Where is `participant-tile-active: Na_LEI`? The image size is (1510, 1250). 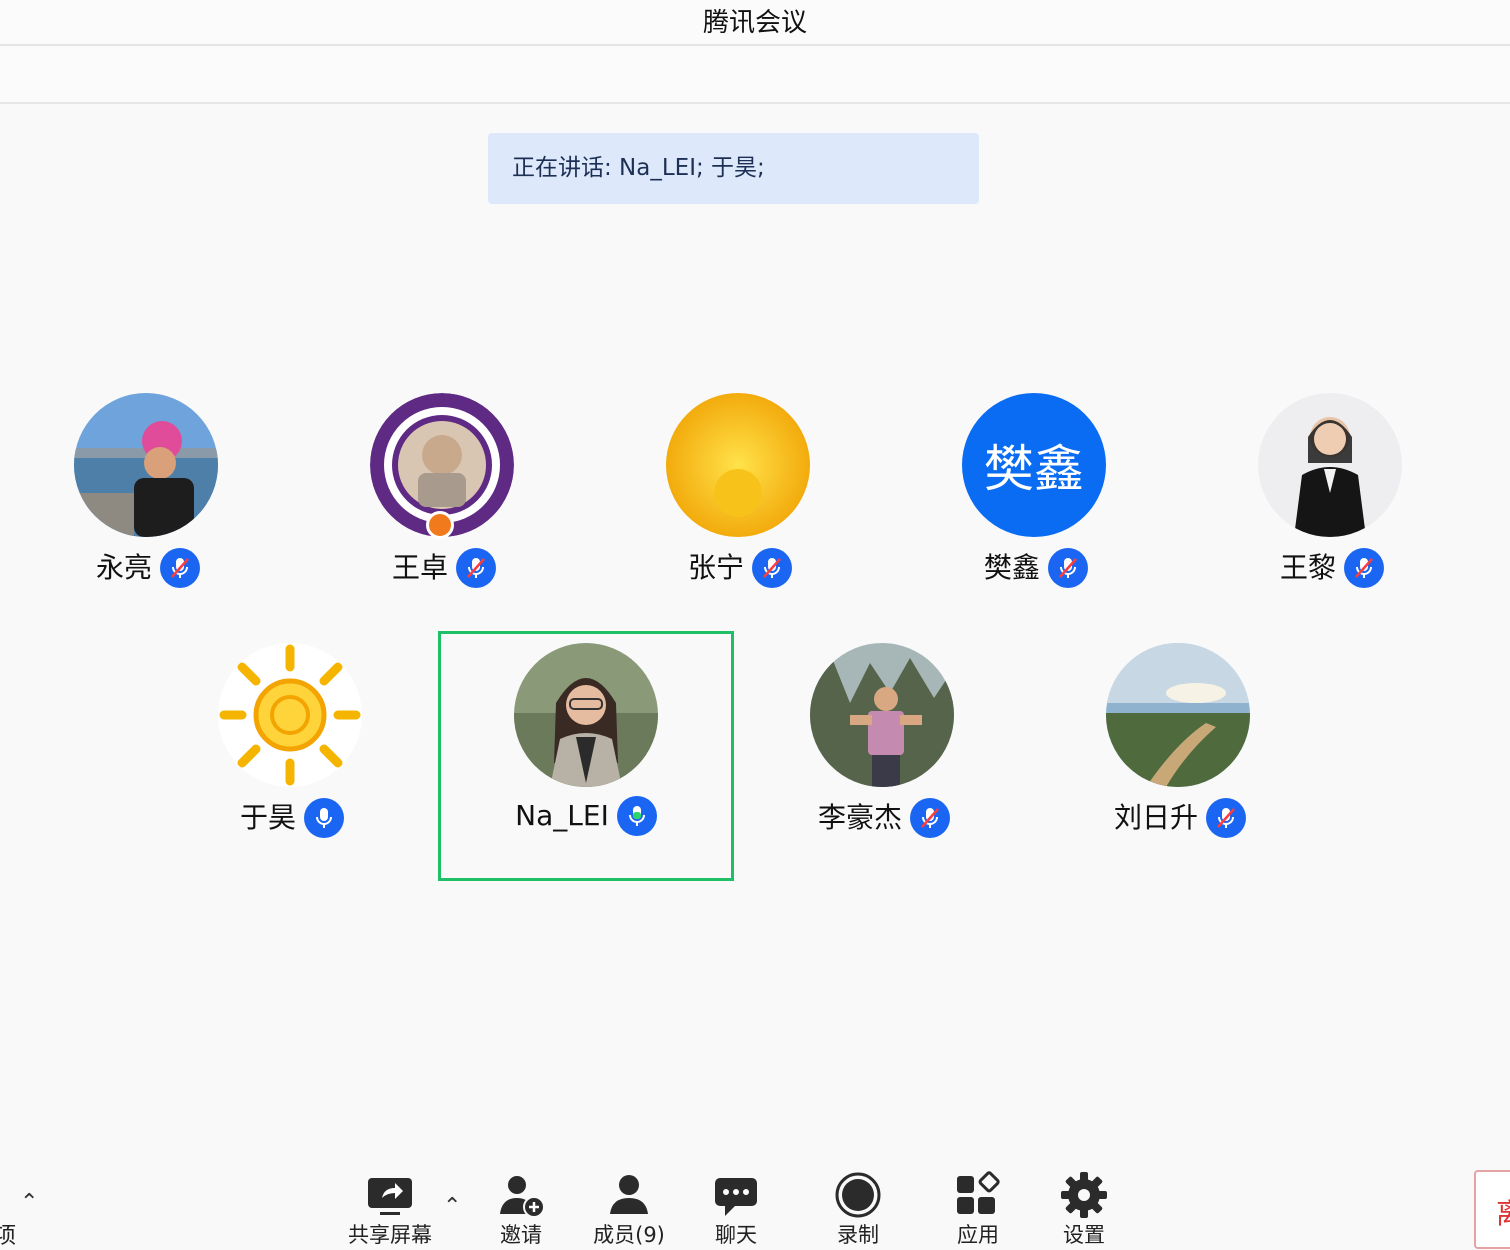 participant-tile-active: Na_LEI is located at coordinates (586, 756).